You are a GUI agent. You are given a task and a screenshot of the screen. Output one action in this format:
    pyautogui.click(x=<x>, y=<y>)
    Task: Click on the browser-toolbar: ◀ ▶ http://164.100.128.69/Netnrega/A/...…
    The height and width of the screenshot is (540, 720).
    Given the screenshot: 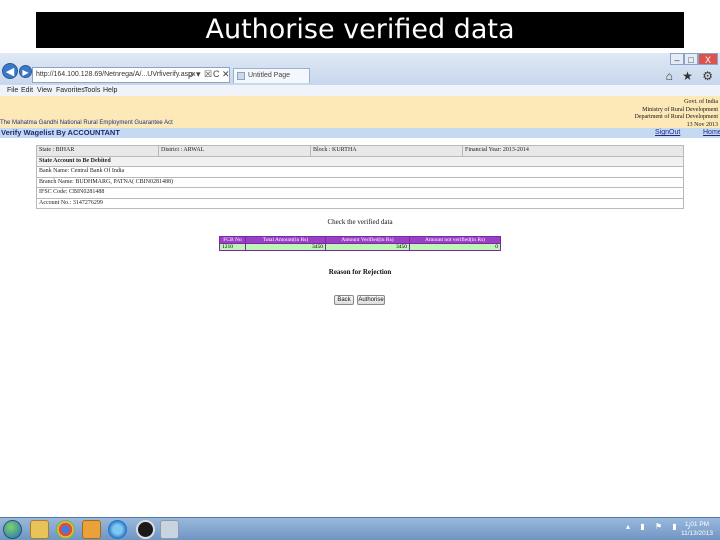 What is the action you would take?
    pyautogui.click(x=360, y=69)
    